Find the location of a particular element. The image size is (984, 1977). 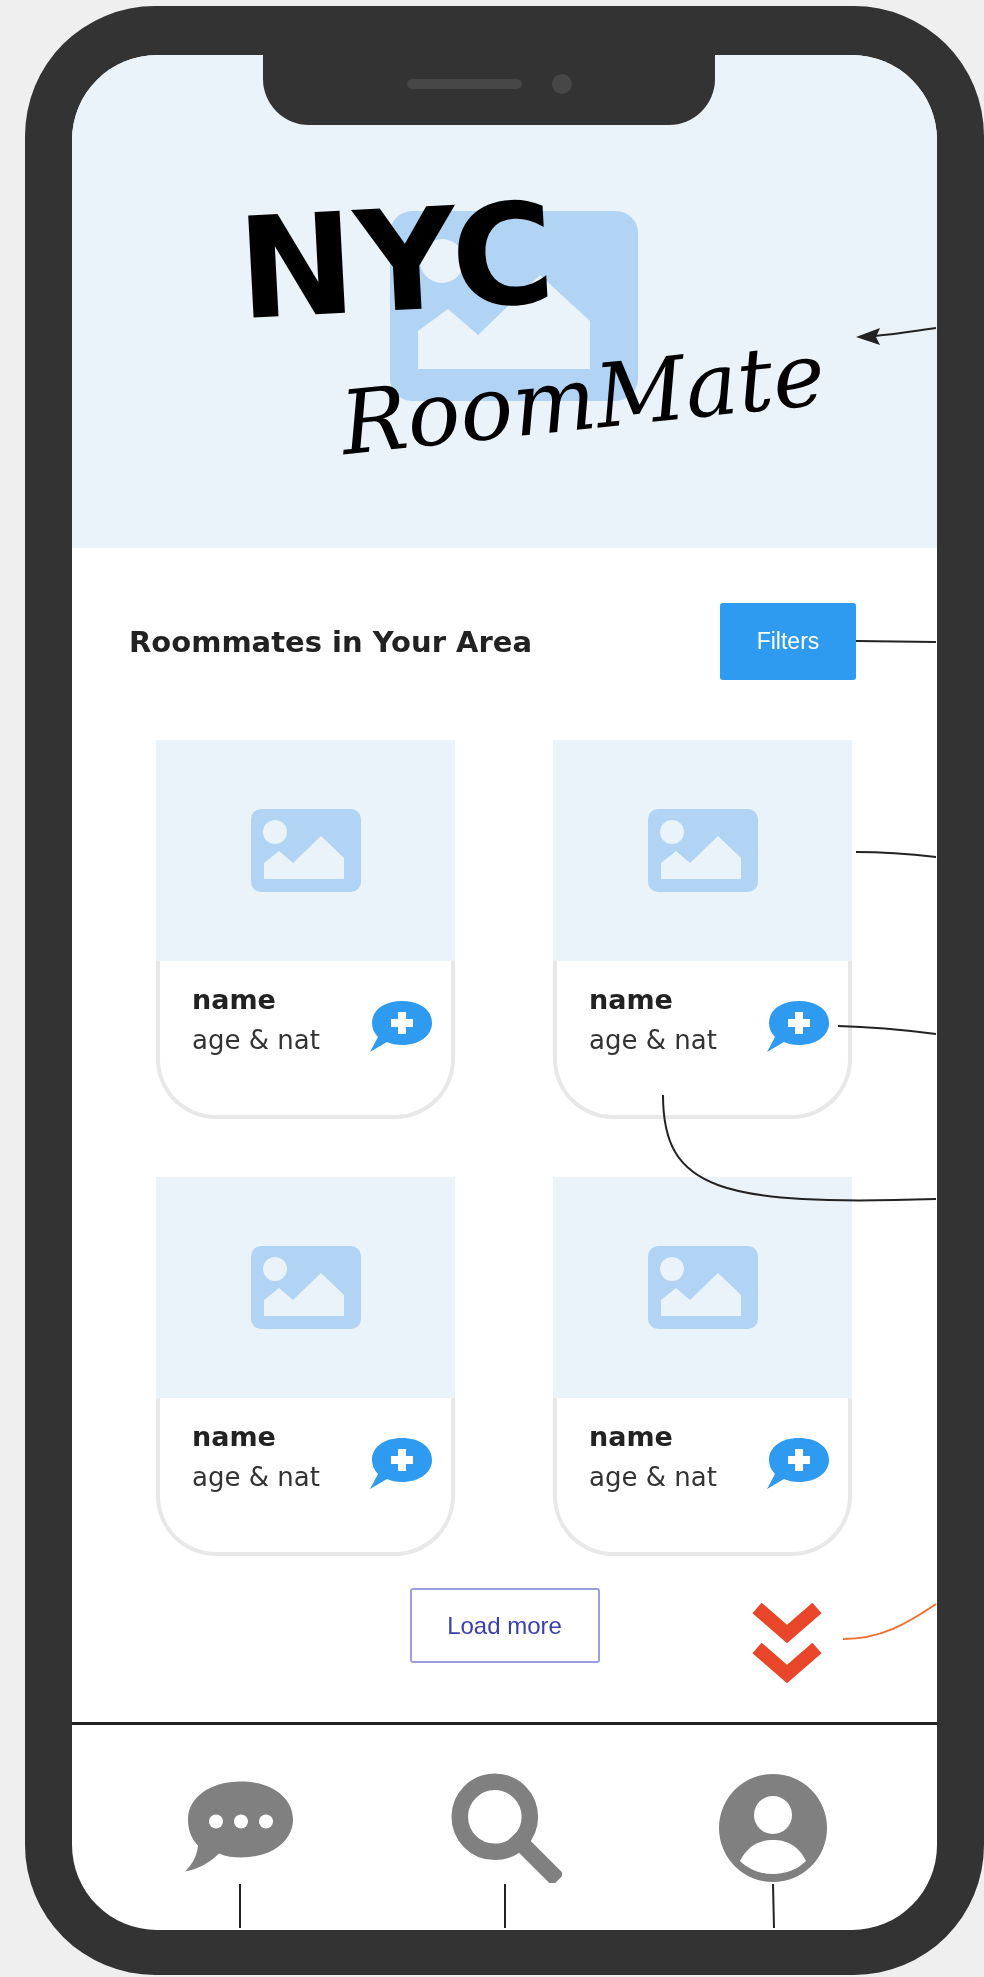

search-icon is located at coordinates (506, 1827).